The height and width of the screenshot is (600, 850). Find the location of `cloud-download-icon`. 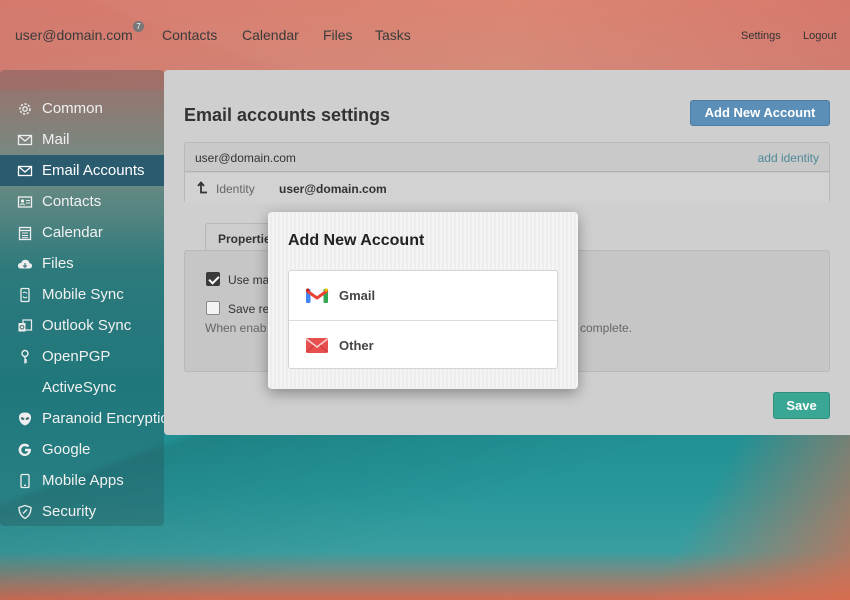

cloud-download-icon is located at coordinates (25, 264).